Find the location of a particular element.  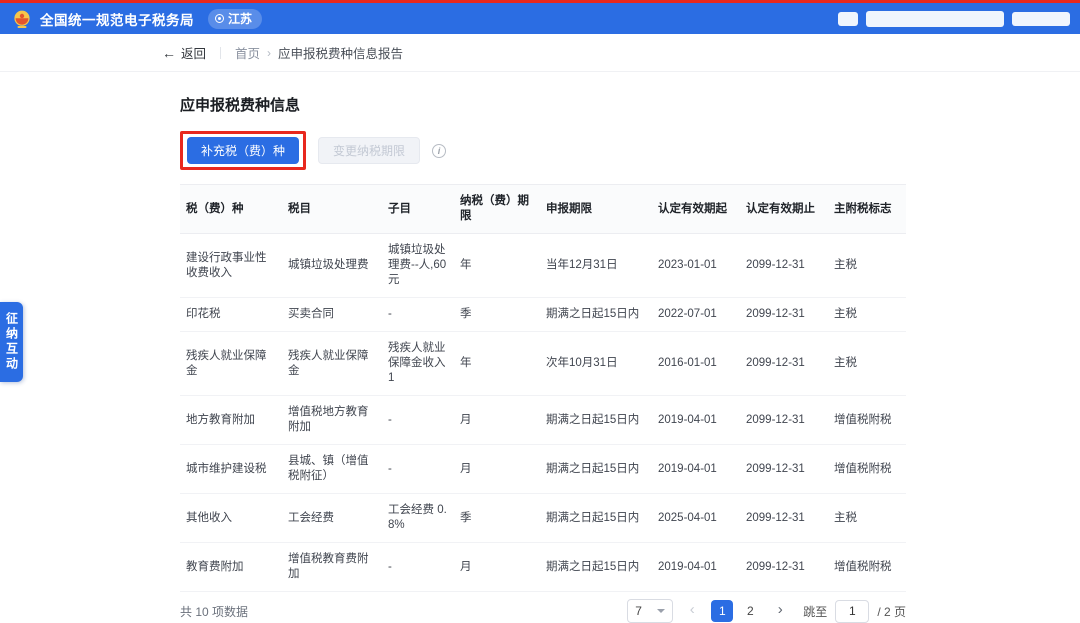

column-header: 子目 is located at coordinates (418, 209).